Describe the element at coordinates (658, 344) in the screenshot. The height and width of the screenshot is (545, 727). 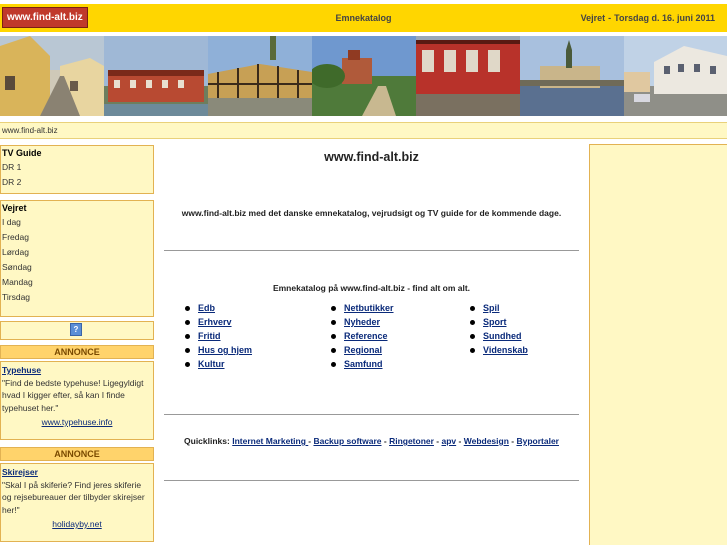
I see `right-sidebar` at that location.